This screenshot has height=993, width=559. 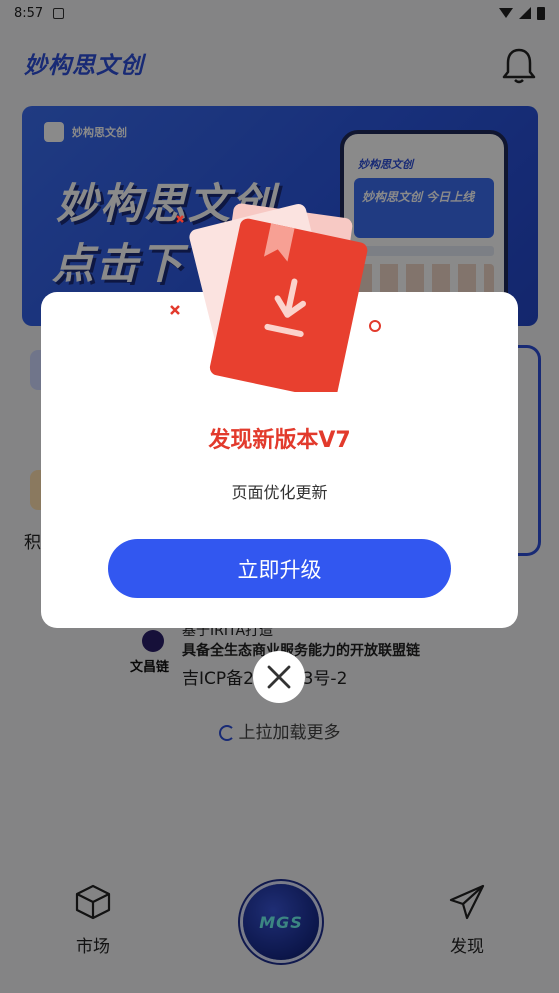 I want to click on update-description: 页面优化更新, so click(x=279, y=492).